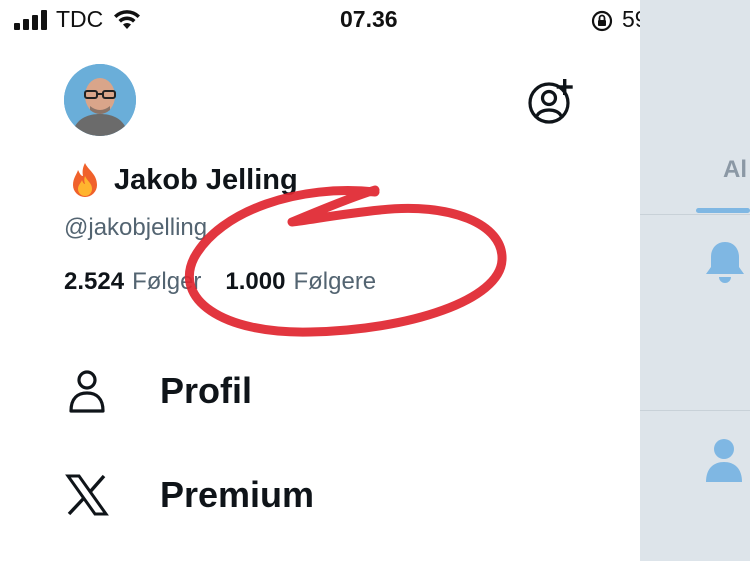 The height and width of the screenshot is (561, 750). I want to click on background-screen-statusbar, so click(695, 22).